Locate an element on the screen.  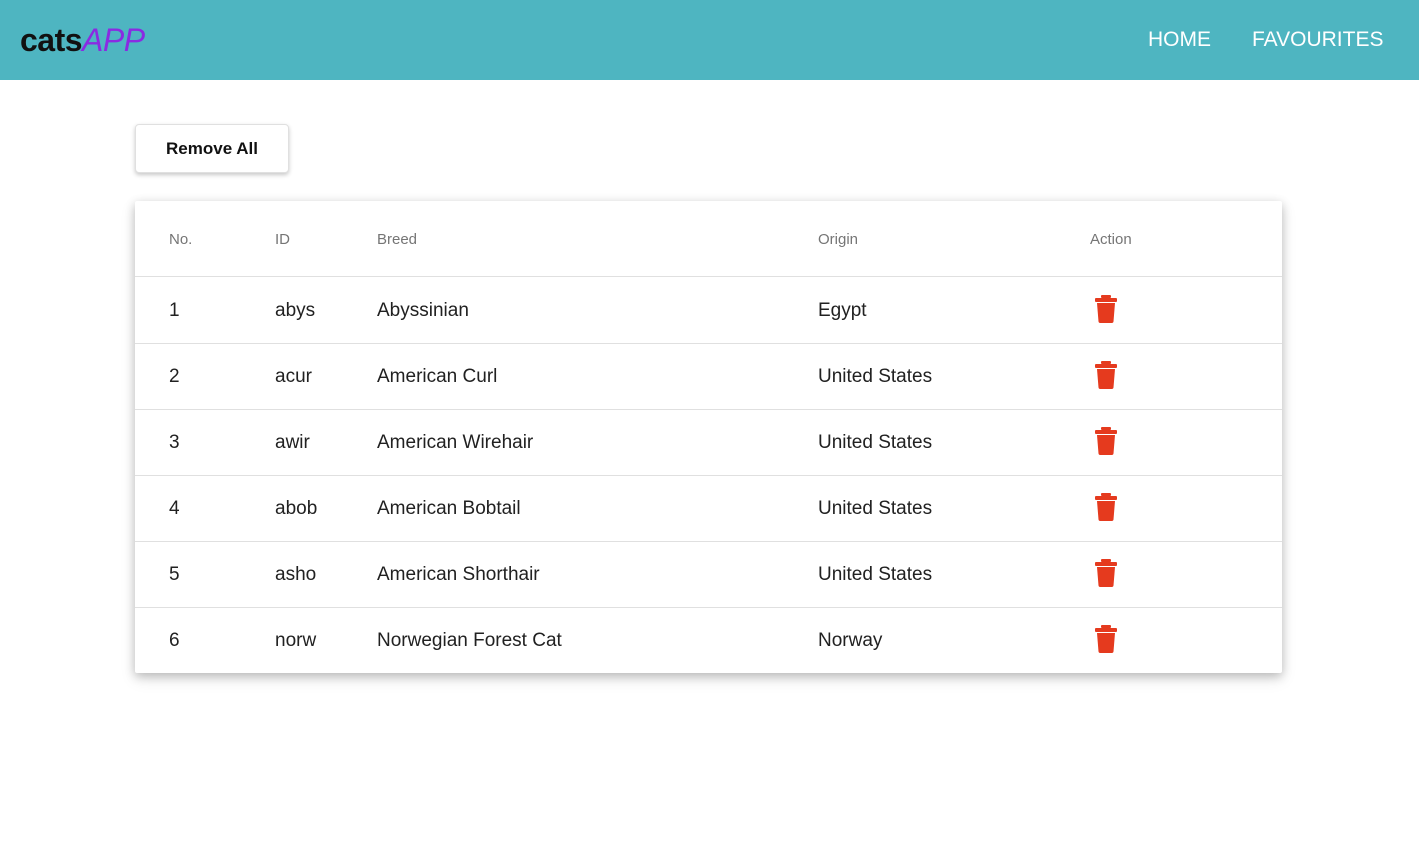
table-row: 1 abys Abyssinian Egypt is located at coordinates (708, 311).